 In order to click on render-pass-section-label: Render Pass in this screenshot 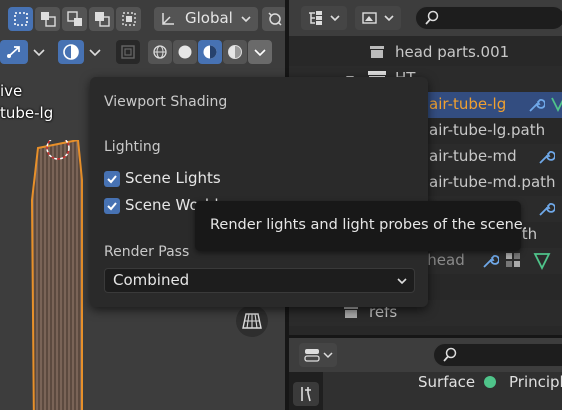, I will do `click(147, 252)`.